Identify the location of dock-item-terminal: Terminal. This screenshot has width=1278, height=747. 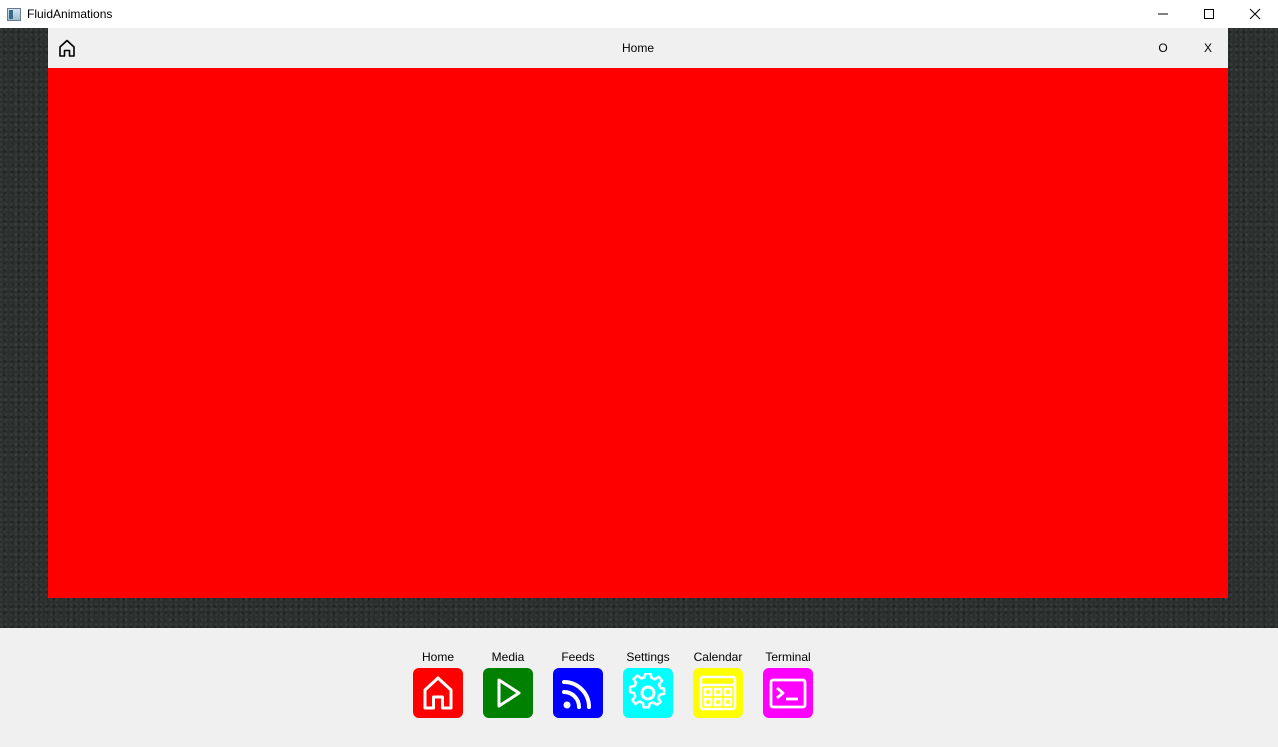
(788, 683).